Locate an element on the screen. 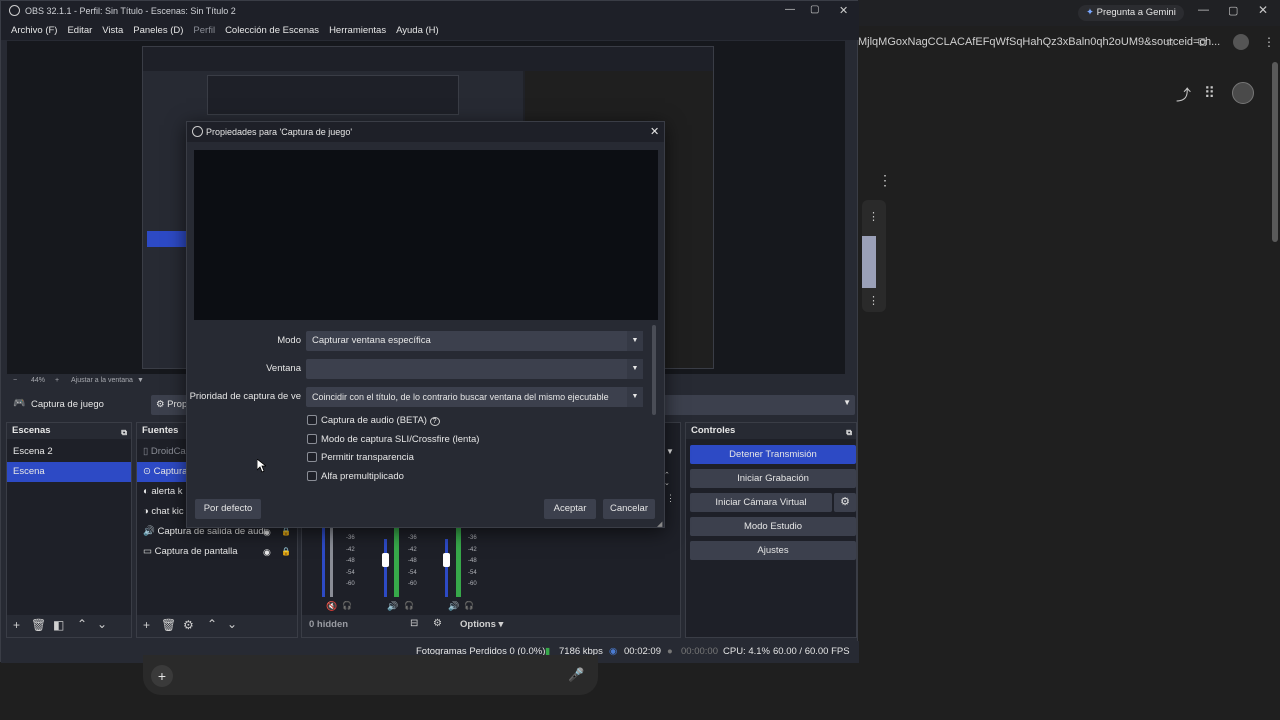  mode-select: Capturar ventana específica ▼ is located at coordinates (474, 341).